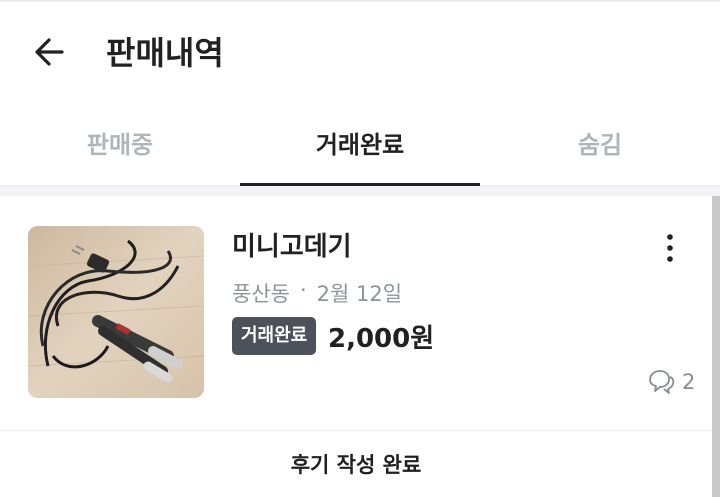  What do you see at coordinates (274, 336) in the screenshot?
I see `status-badge: 거래완료` at bounding box center [274, 336].